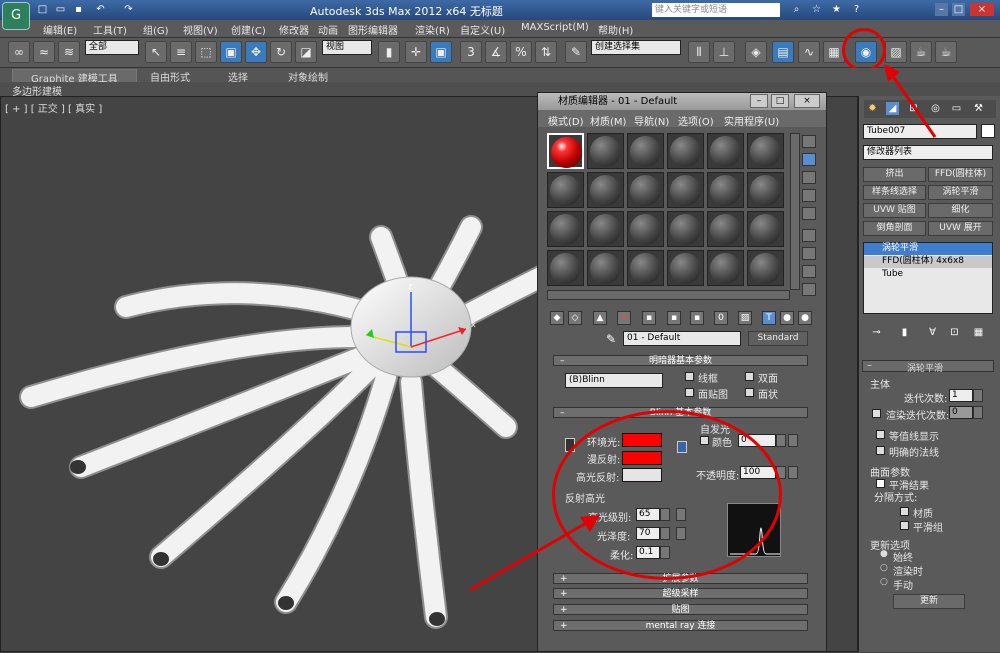 This screenshot has height=653, width=1000. Describe the element at coordinates (576, 52) in the screenshot. I see `edit-named-sel-icon: ✎` at that location.